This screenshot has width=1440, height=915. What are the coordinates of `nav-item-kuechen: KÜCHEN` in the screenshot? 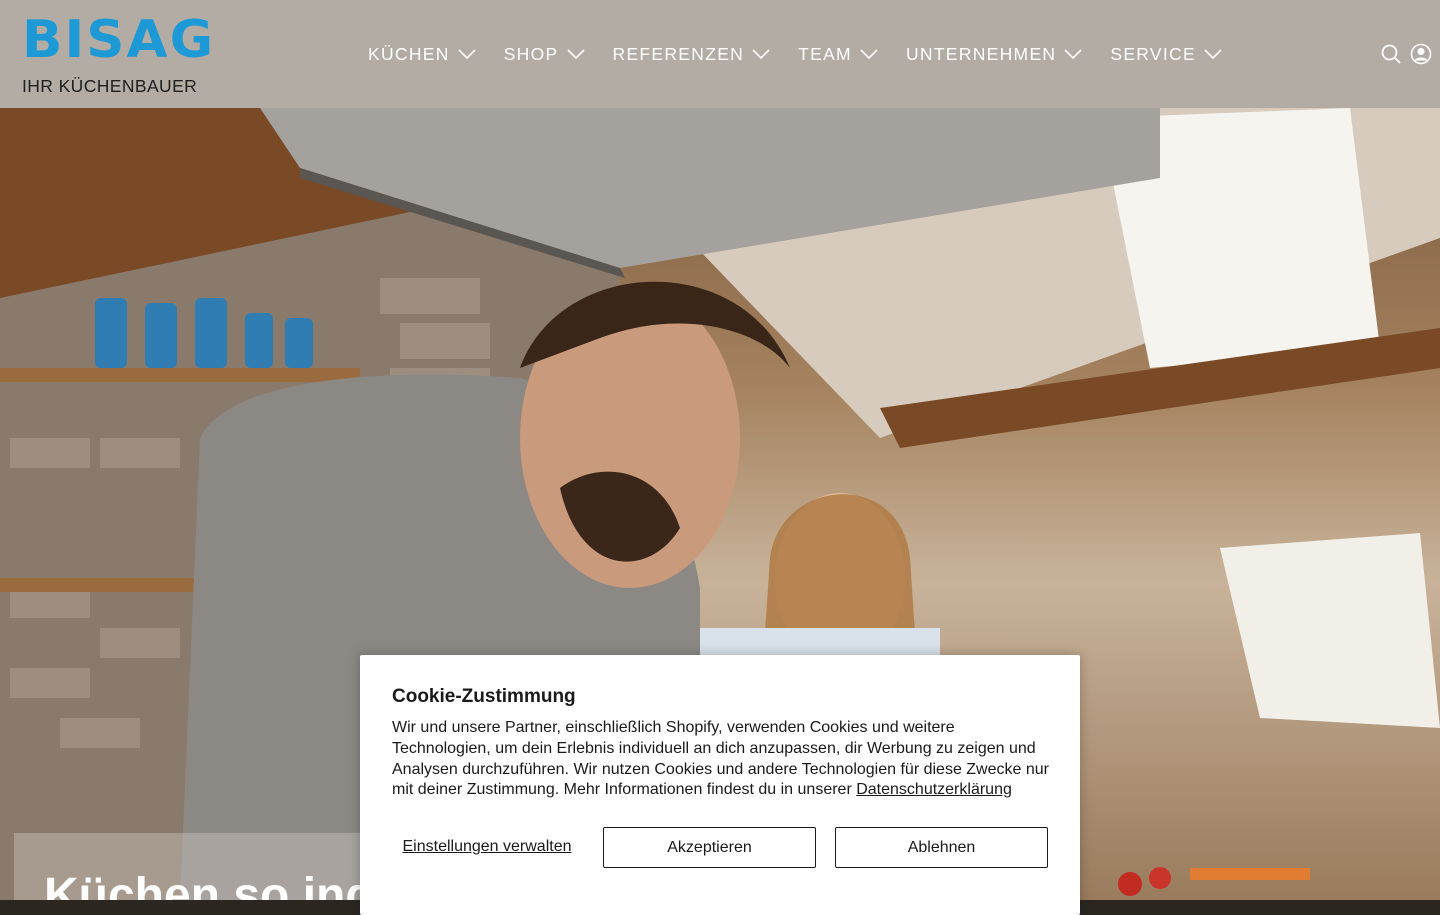 It's located at (422, 54).